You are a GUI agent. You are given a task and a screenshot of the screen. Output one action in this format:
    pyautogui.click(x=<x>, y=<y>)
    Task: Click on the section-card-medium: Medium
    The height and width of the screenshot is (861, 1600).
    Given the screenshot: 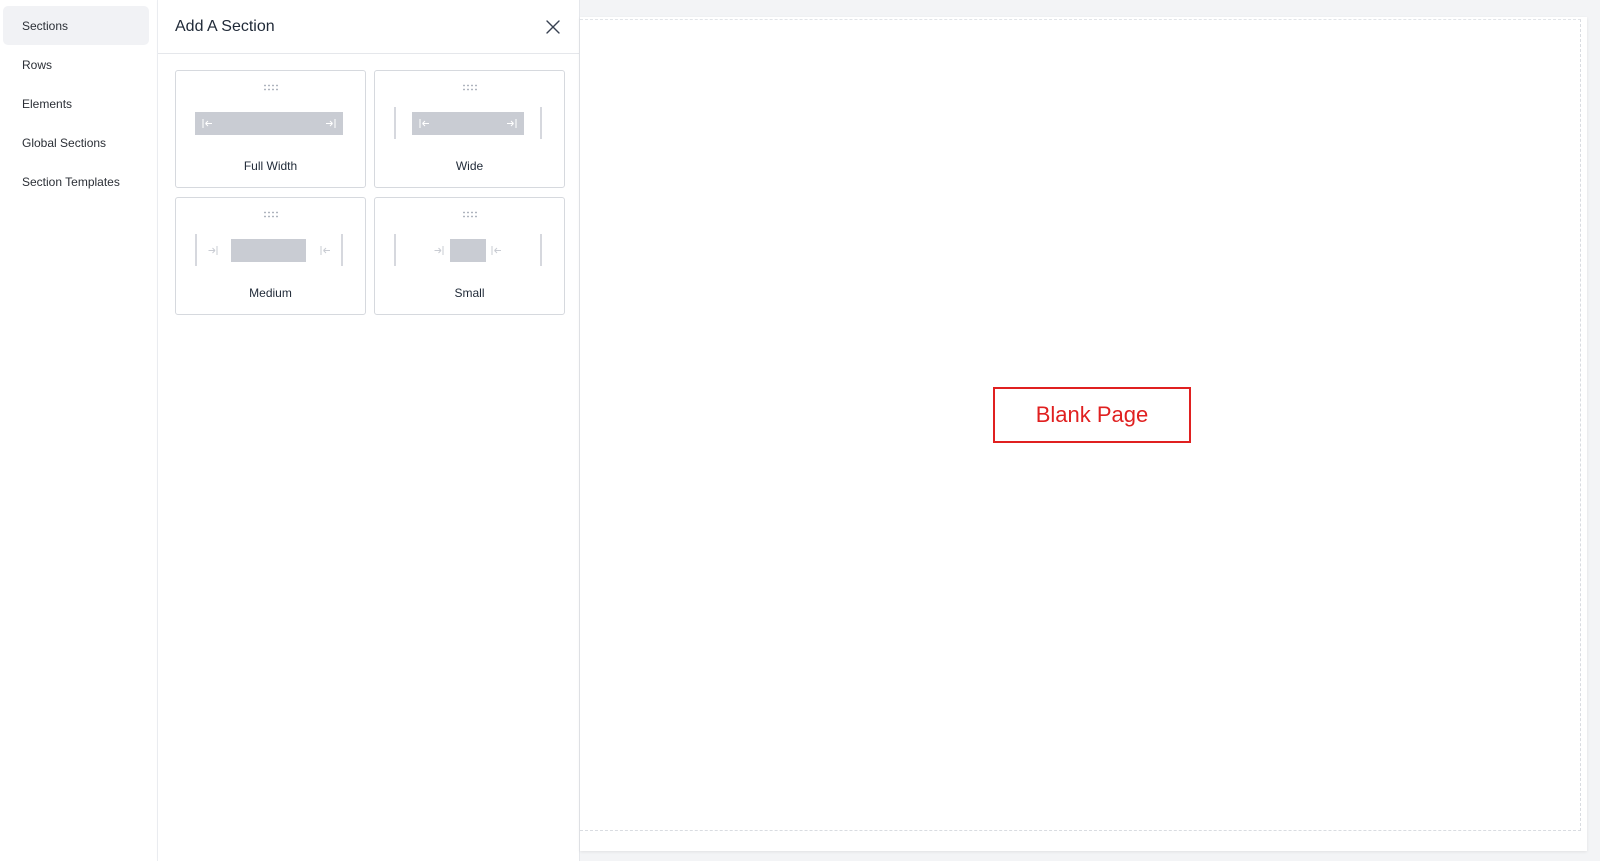 What is the action you would take?
    pyautogui.click(x=270, y=256)
    